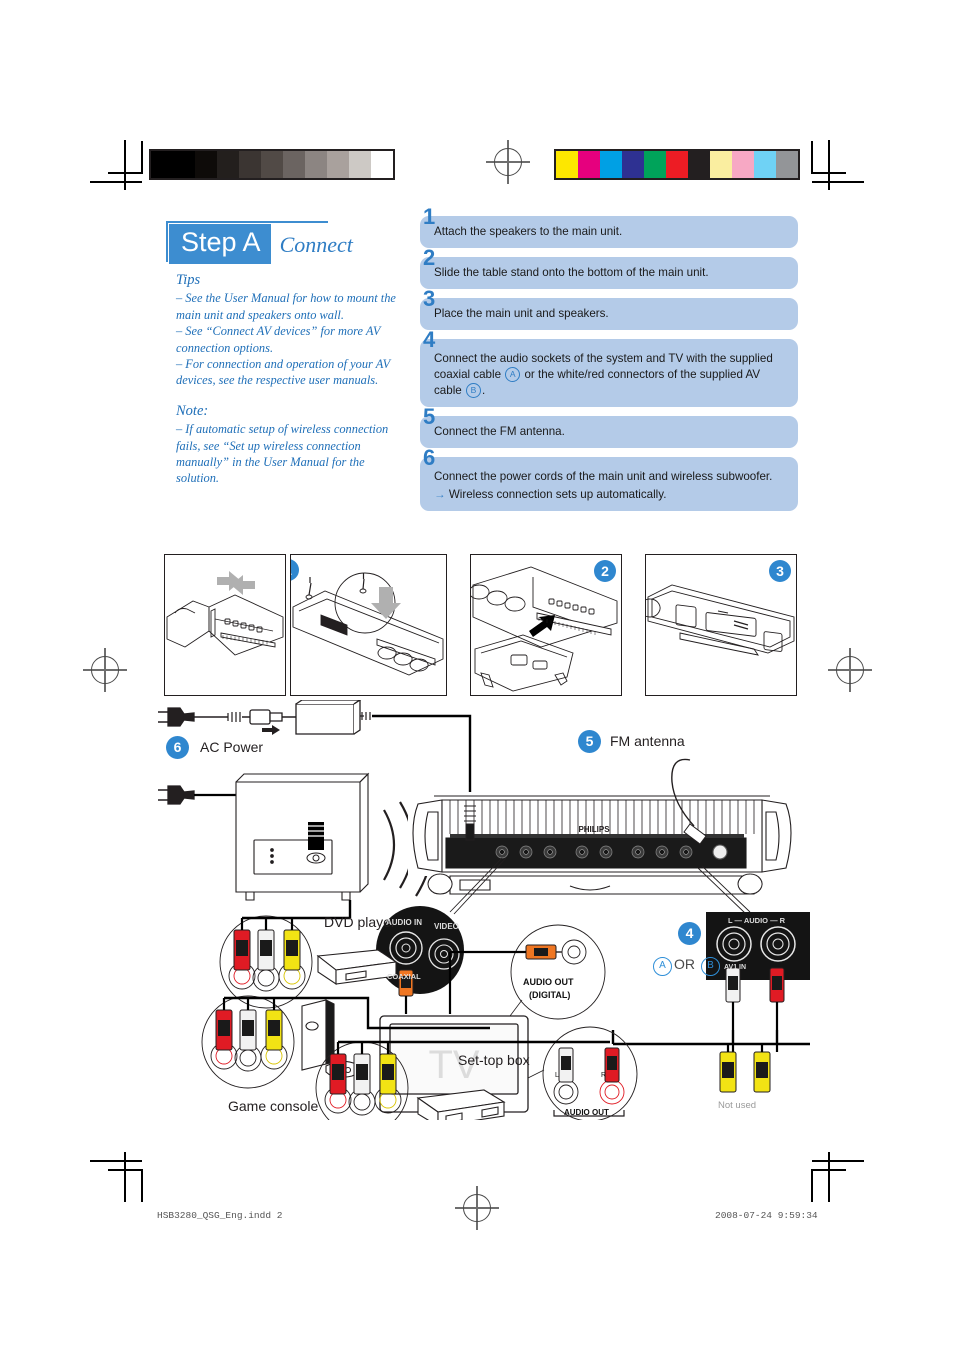 The height and width of the screenshot is (1350, 954). I want to click on registration-mark-right, so click(850, 670).